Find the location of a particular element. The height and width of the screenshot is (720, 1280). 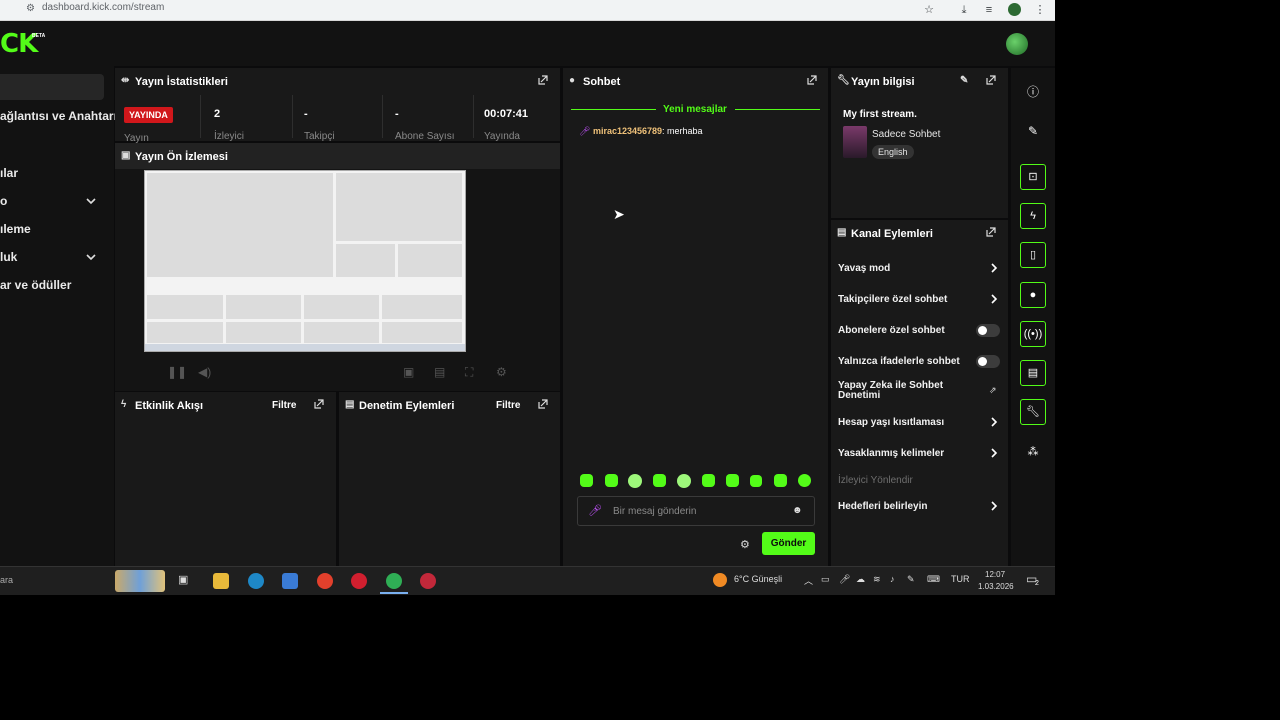

lightning-icon: ϟ is located at coordinates (1033, 216).